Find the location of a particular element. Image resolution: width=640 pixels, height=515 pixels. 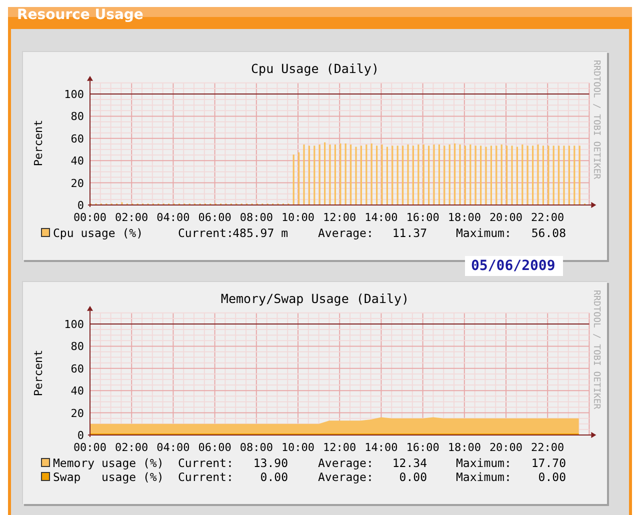

panel-title: Resource Usage is located at coordinates (320, 18).